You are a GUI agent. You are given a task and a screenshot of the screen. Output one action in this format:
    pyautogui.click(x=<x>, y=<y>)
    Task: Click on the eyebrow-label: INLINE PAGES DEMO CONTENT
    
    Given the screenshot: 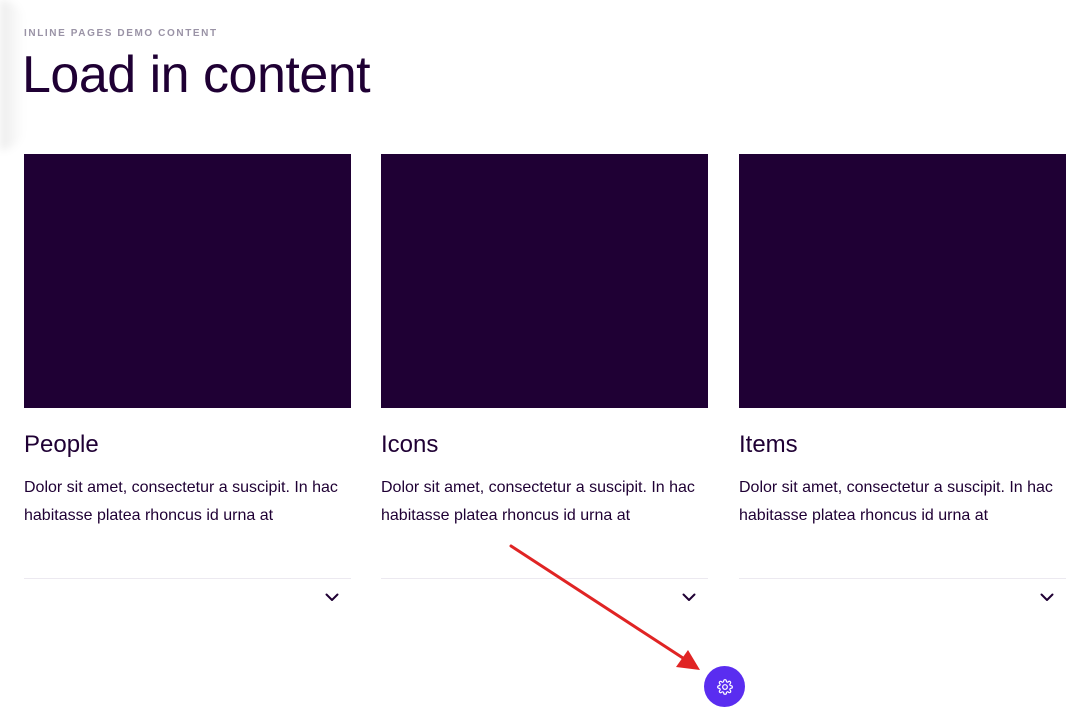 What is the action you would take?
    pyautogui.click(x=121, y=33)
    